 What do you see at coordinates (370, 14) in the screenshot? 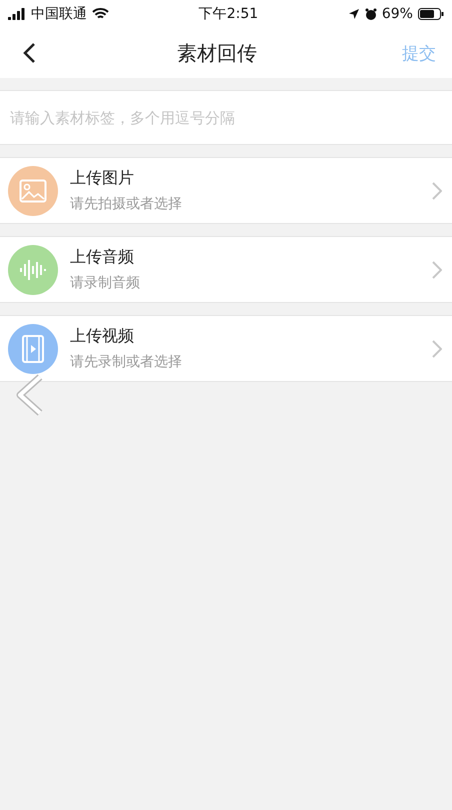
I see `alarm-clock-icon` at bounding box center [370, 14].